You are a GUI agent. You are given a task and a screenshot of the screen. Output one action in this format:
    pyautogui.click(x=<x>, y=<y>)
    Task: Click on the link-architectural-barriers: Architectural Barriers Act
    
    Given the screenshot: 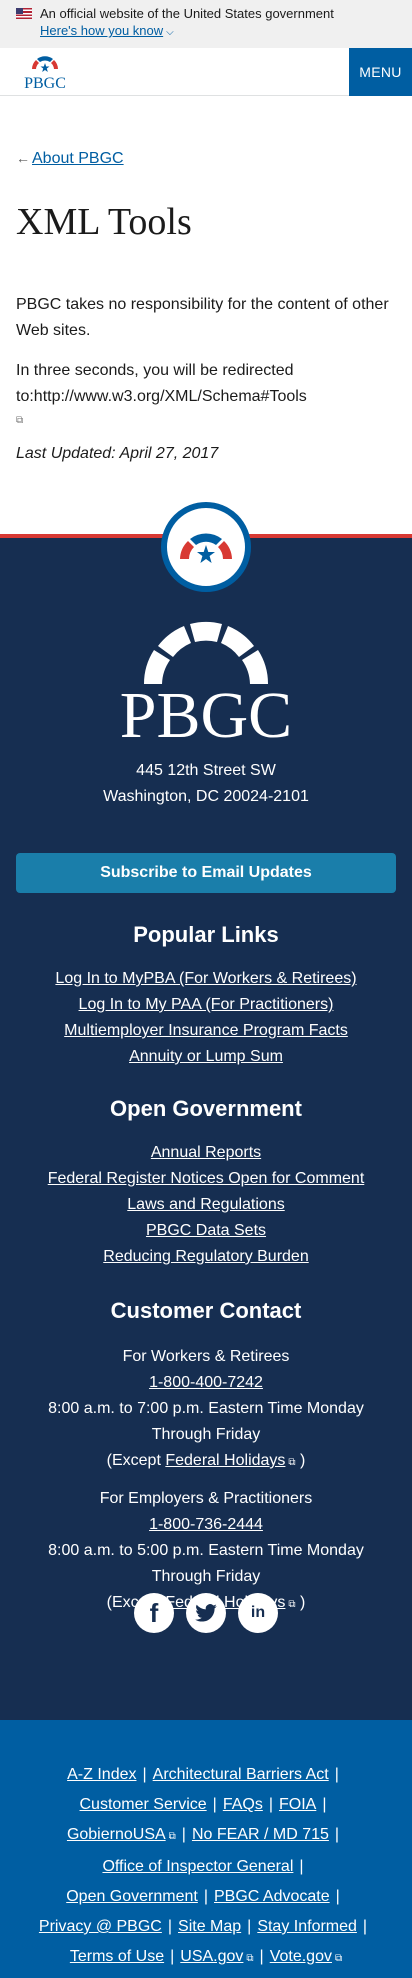 What is the action you would take?
    pyautogui.click(x=241, y=1774)
    